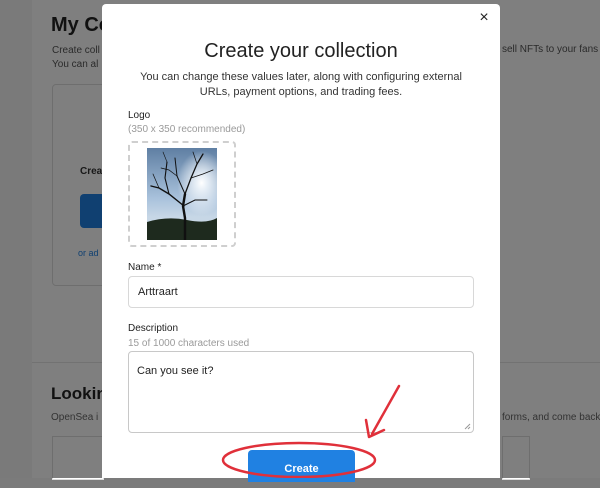 The image size is (600, 488). What do you see at coordinates (299, 459) in the screenshot?
I see `annotation-circle` at bounding box center [299, 459].